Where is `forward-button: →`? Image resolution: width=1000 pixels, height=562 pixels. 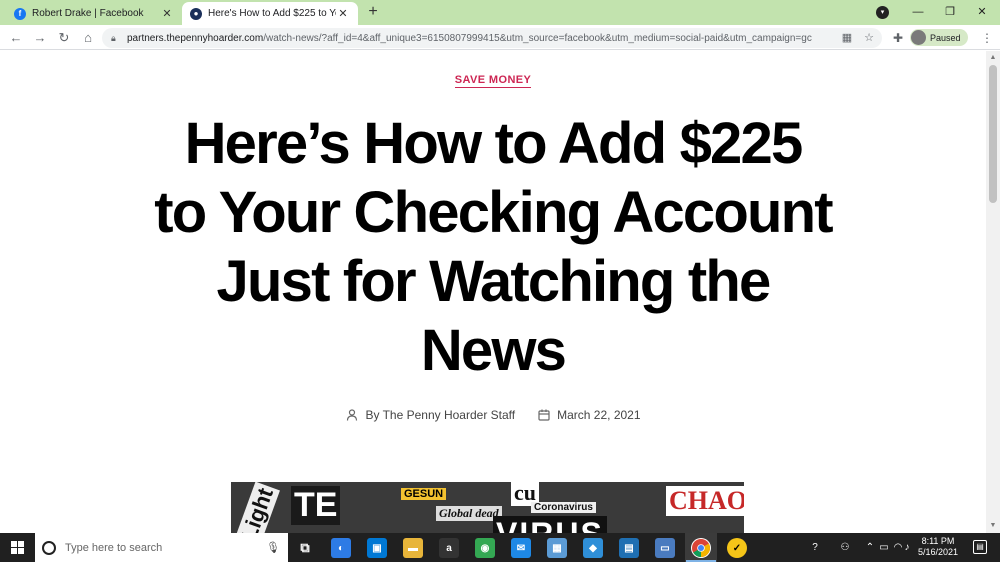 forward-button: → is located at coordinates (40, 38).